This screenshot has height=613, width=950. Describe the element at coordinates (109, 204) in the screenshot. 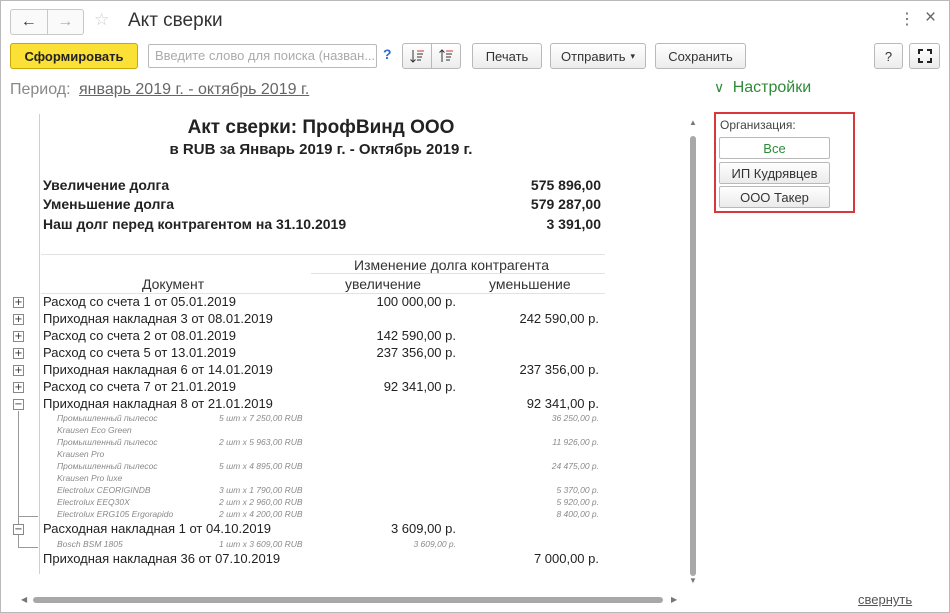

I see `summary-label: Уменьшение долга` at that location.